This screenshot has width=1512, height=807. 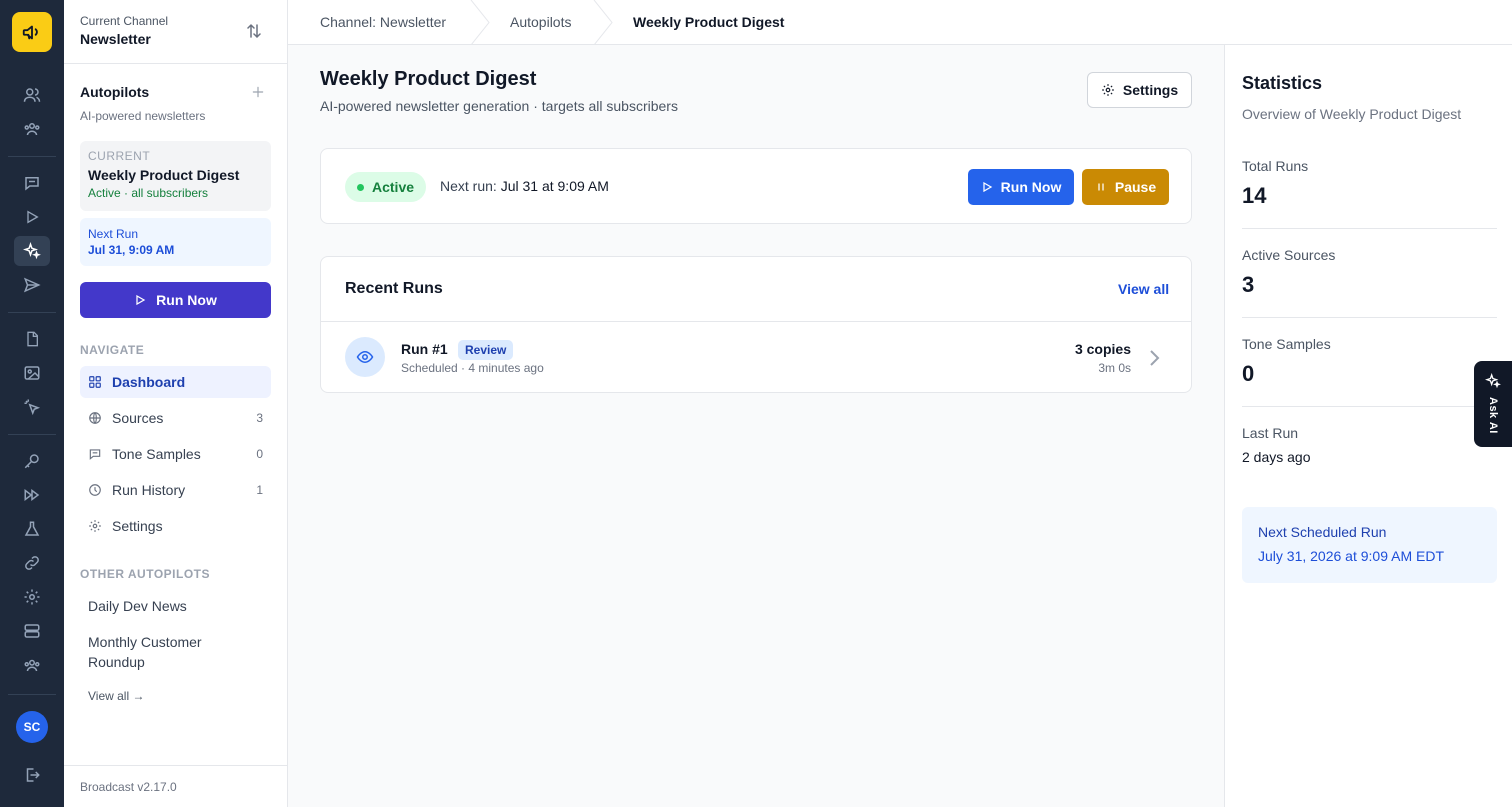 What do you see at coordinates (143, 116) in the screenshot?
I see `autopilots-subtitle: AI-powered newsletters` at bounding box center [143, 116].